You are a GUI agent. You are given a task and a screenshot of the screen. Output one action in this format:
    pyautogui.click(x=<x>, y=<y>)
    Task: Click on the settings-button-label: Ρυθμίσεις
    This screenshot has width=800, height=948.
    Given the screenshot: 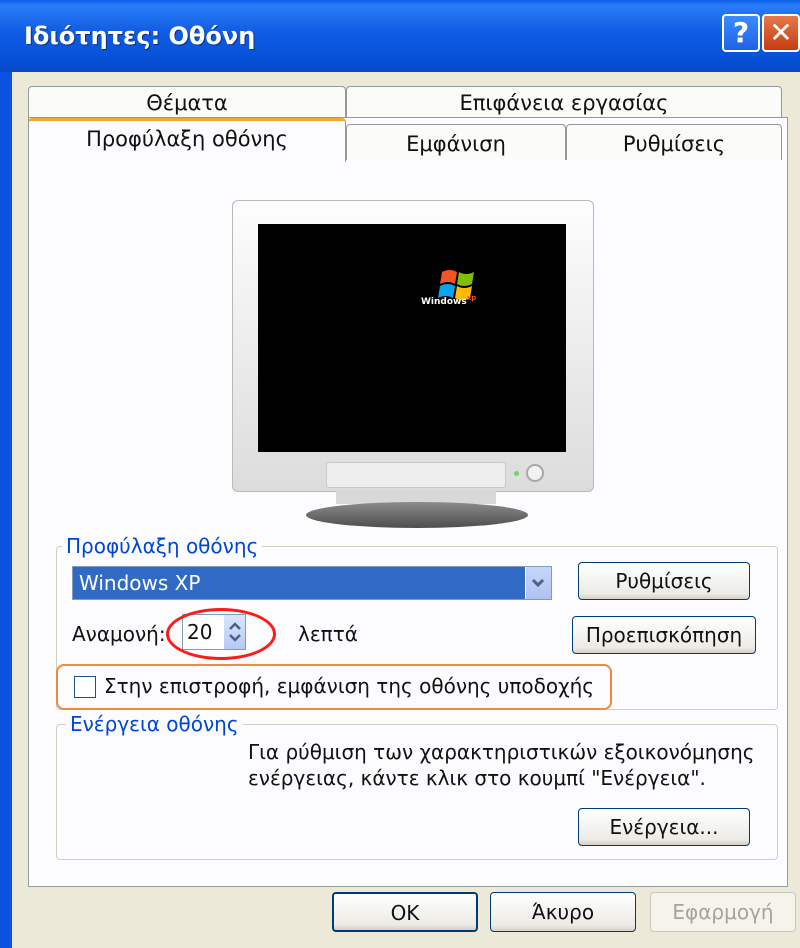 What is the action you would take?
    pyautogui.click(x=664, y=581)
    